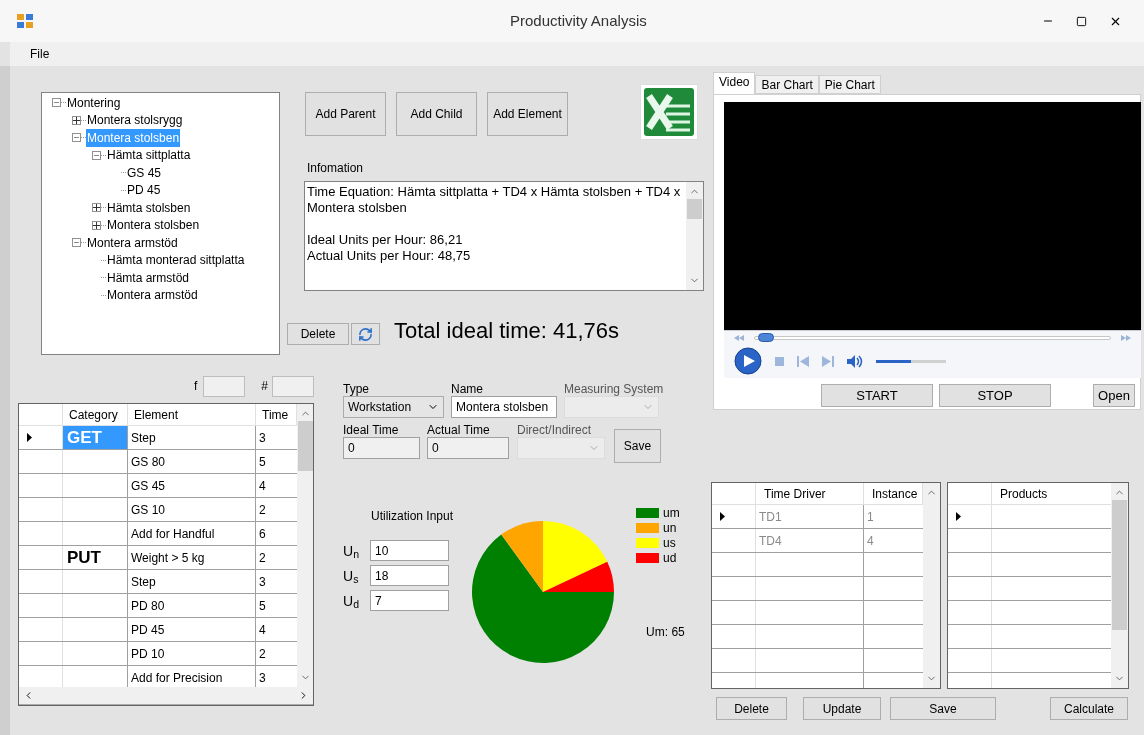  I want to click on table-cell: GS 80, so click(192, 461).